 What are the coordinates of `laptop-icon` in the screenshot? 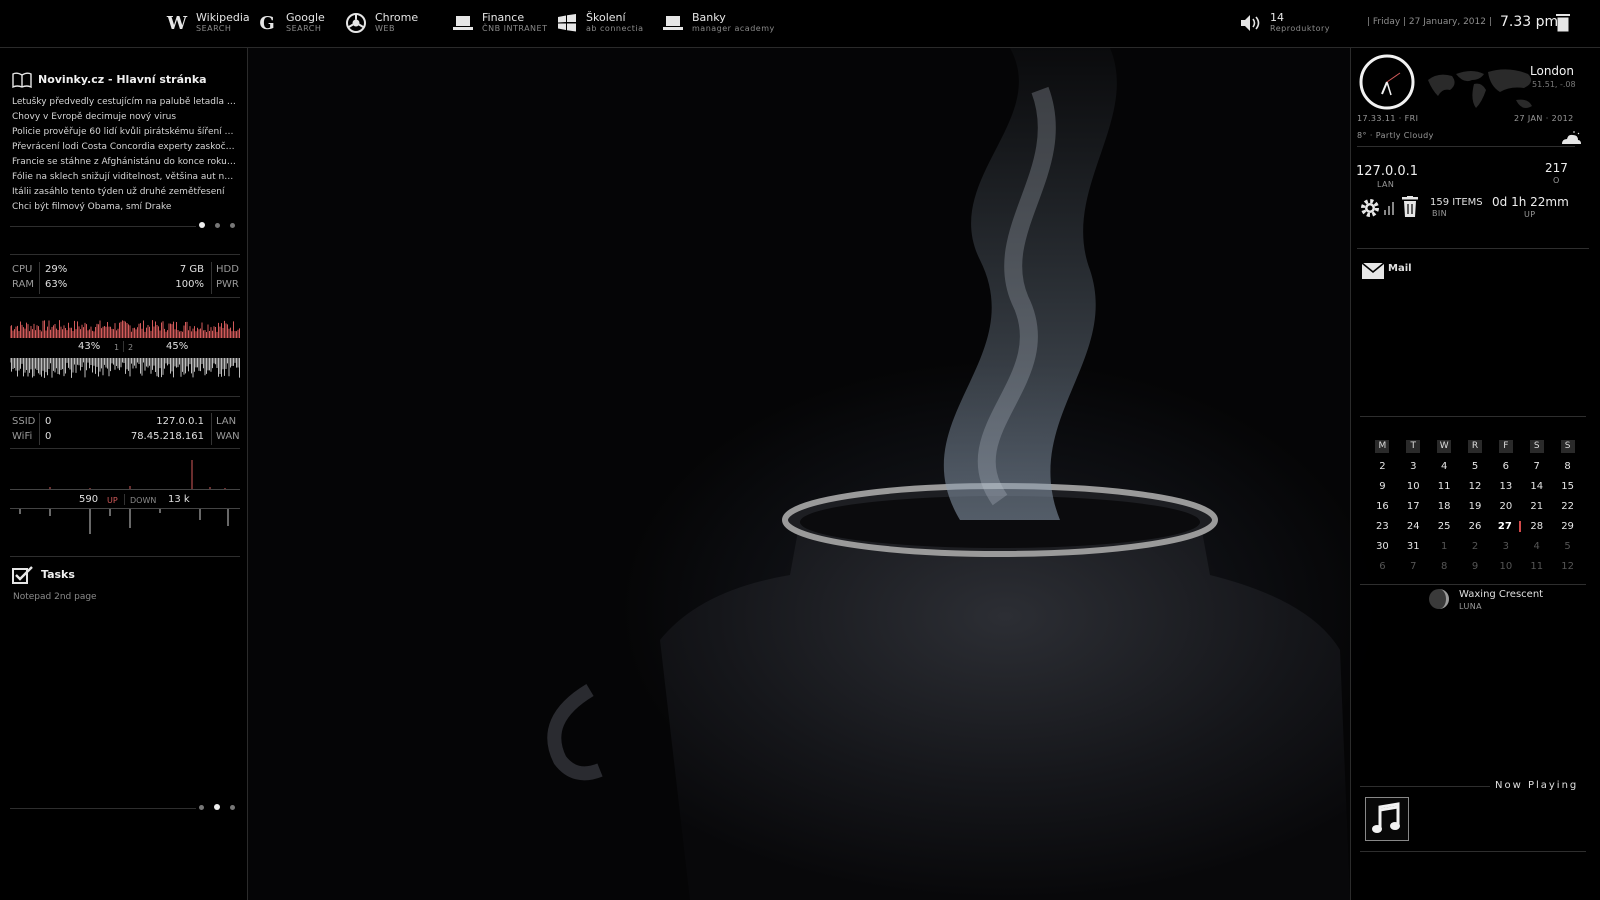 It's located at (463, 23).